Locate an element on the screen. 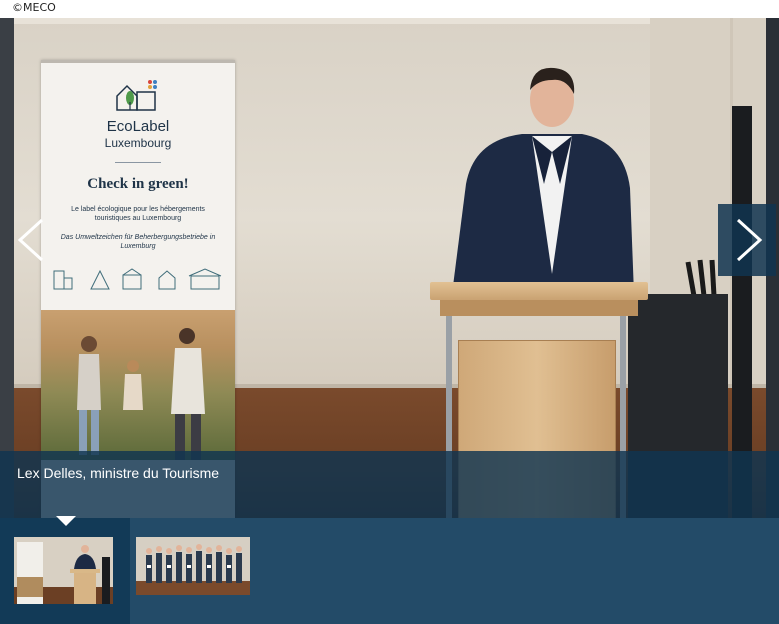  banner-family-photo is located at coordinates (138, 385).